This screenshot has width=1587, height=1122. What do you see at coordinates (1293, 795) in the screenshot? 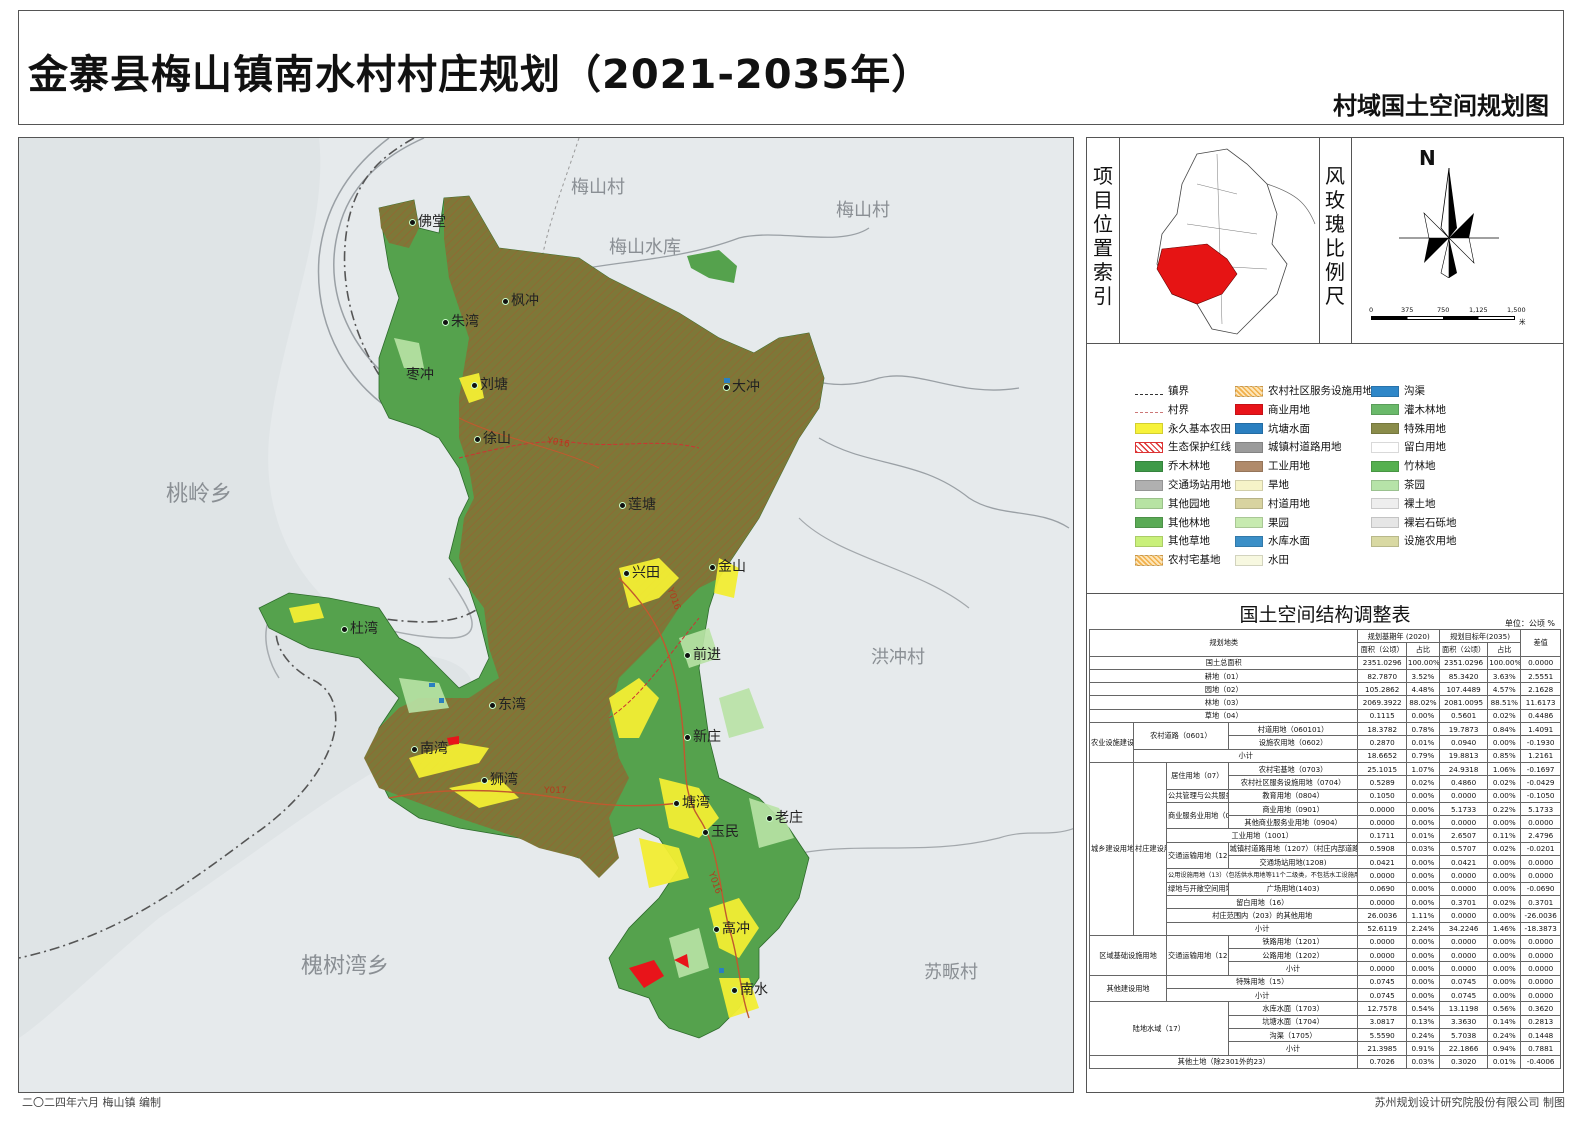
I see `table-cell: 教育用地（0804）` at bounding box center [1293, 795].